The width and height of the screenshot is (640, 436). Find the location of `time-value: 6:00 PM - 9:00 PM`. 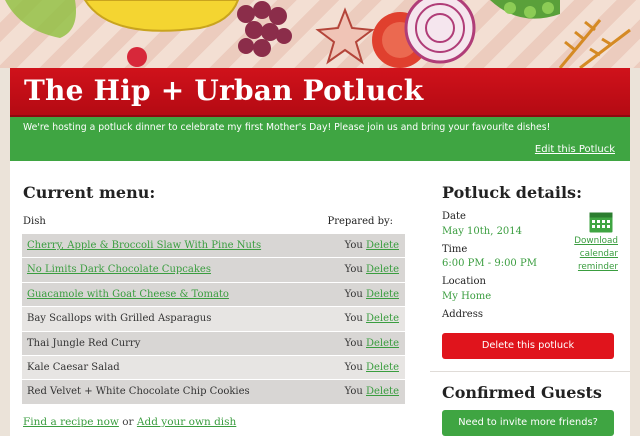

time-value: 6:00 PM - 9:00 PM is located at coordinates (489, 263).